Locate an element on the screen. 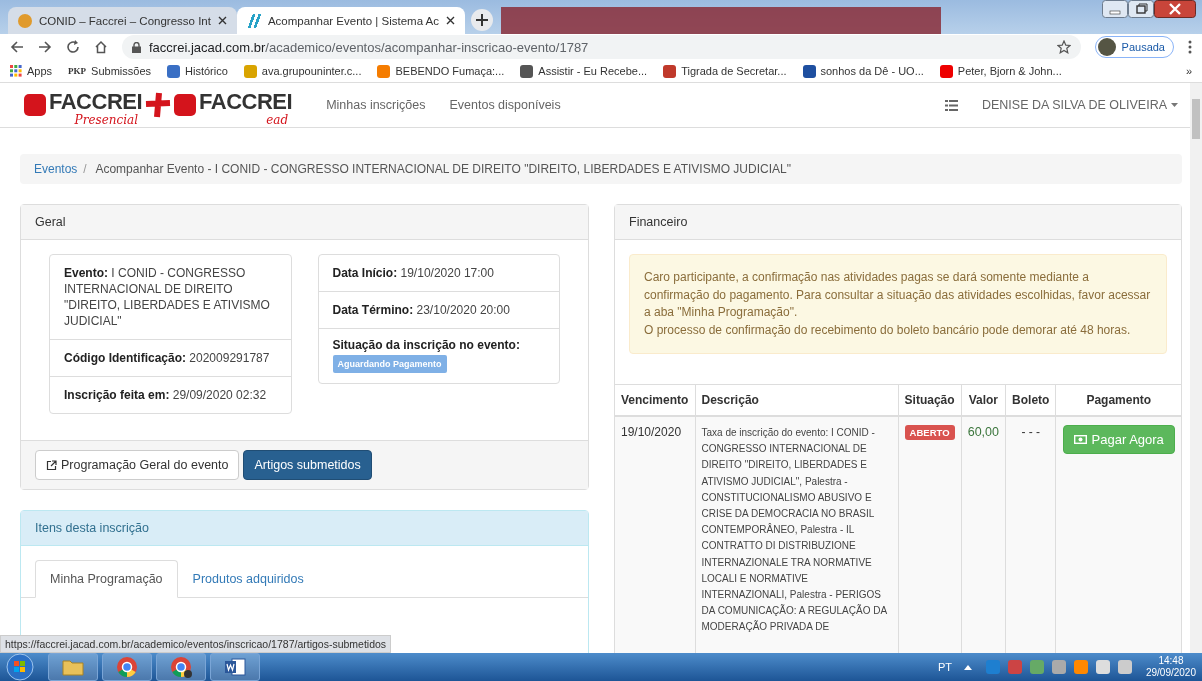 This screenshot has width=1202, height=681. breadcrumb-link: Eventos is located at coordinates (56, 169).